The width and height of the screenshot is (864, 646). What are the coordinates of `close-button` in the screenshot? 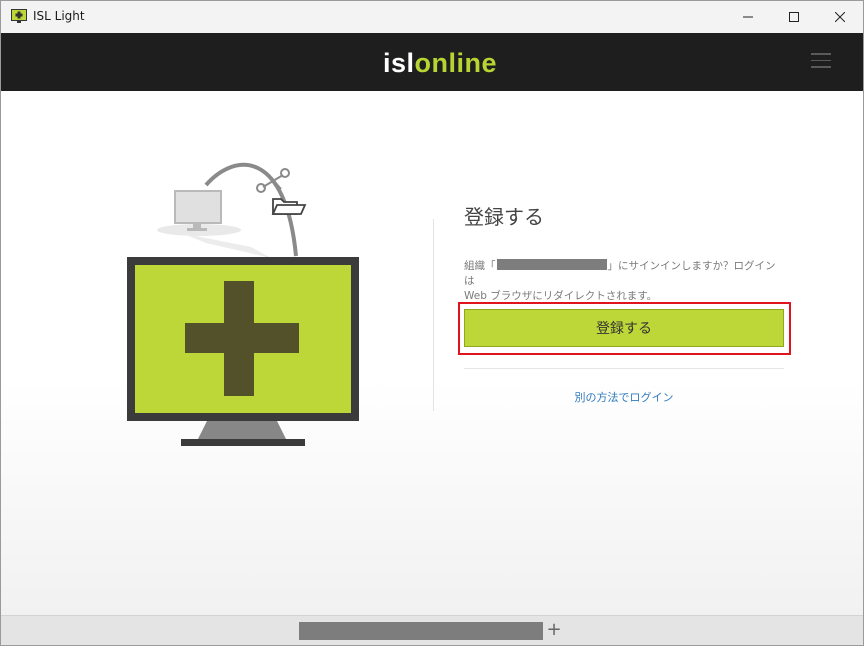 It's located at (840, 17).